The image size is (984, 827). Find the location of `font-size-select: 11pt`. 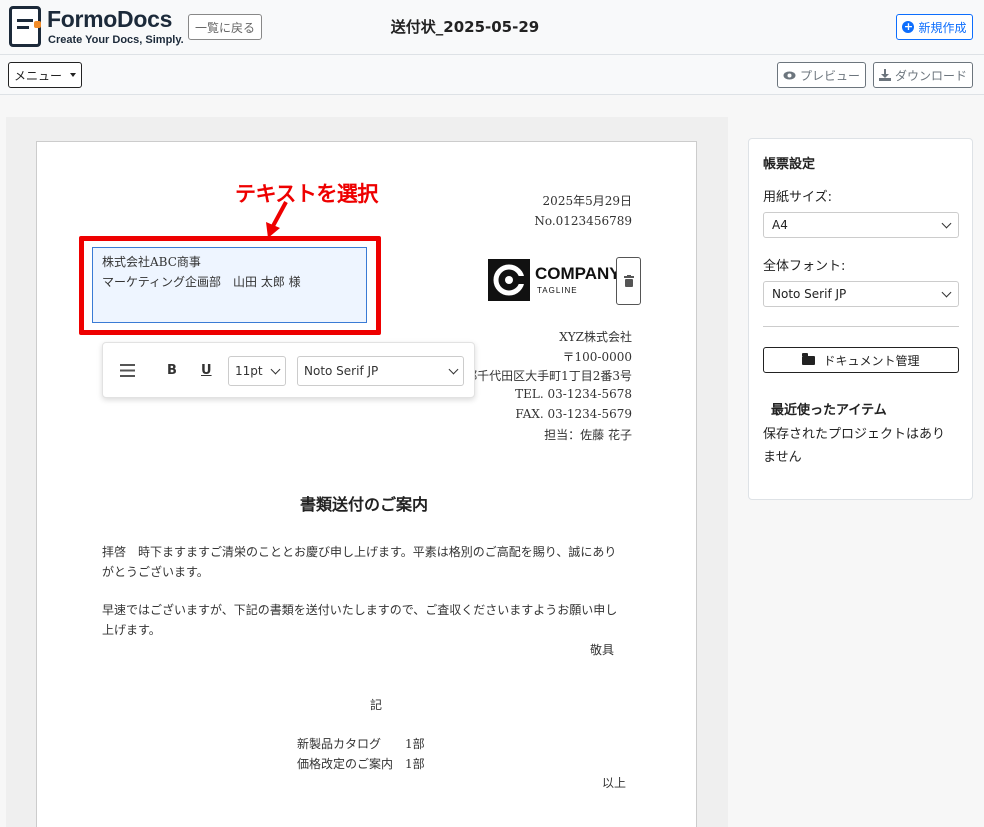

font-size-select: 11pt is located at coordinates (257, 371).